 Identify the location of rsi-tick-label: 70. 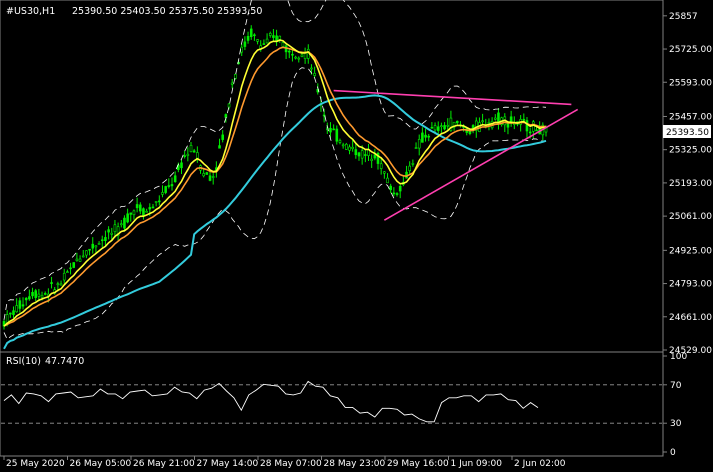
(676, 386).